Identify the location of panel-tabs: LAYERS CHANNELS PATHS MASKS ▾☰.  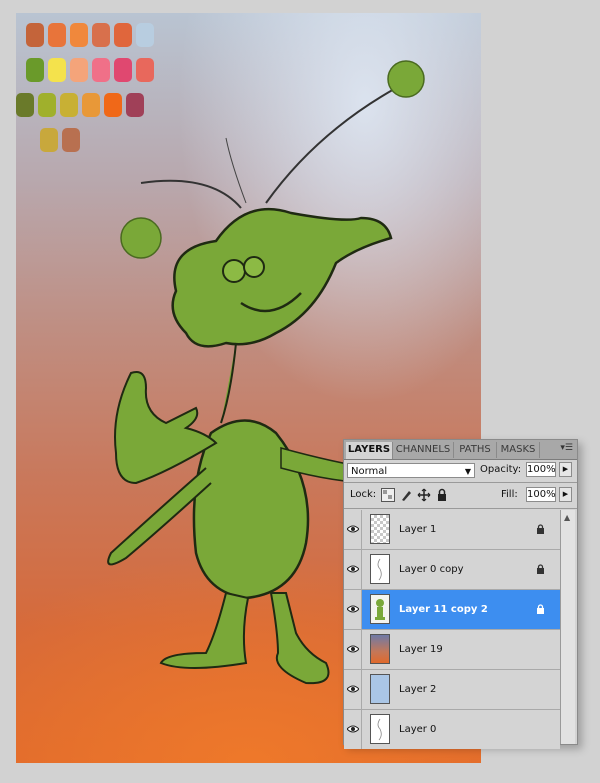
(460, 450).